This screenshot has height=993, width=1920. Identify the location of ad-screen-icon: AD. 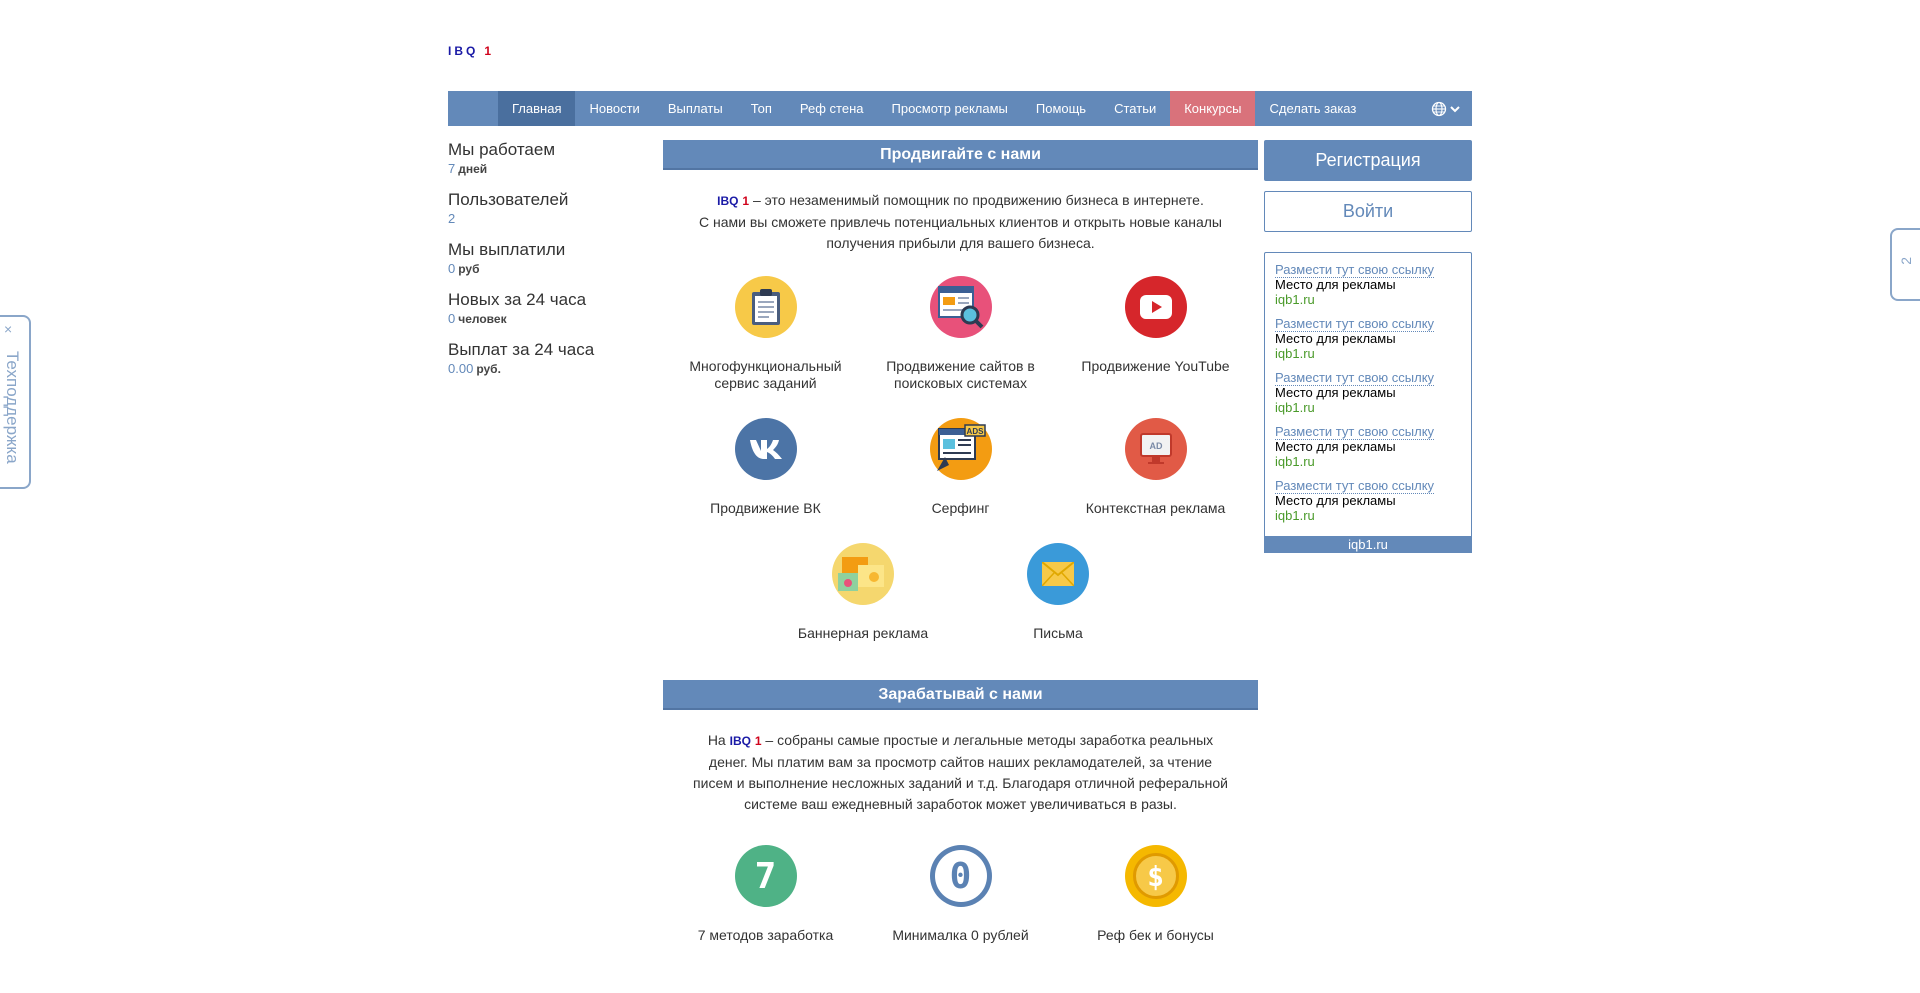
(1155, 449).